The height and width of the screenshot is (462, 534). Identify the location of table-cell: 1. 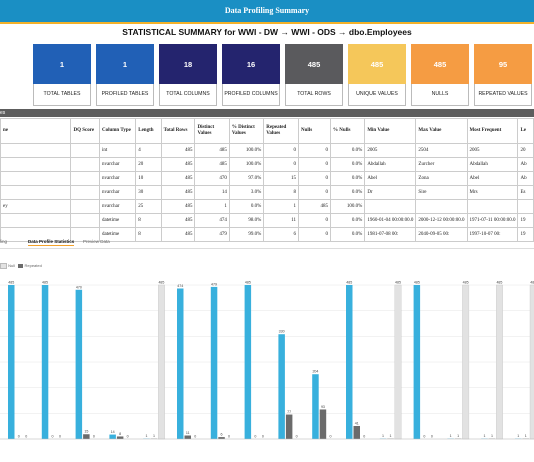
(281, 206).